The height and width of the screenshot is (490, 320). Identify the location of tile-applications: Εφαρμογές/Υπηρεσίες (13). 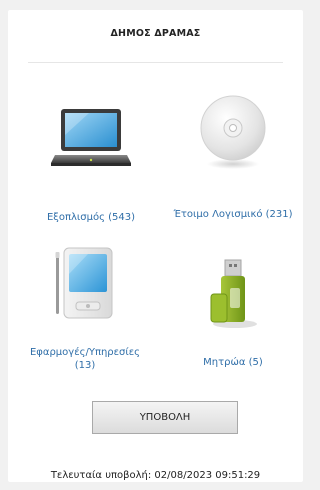
(85, 309).